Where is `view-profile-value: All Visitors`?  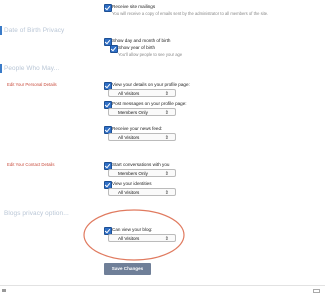
view-profile-value: All Visitors is located at coordinates (129, 94).